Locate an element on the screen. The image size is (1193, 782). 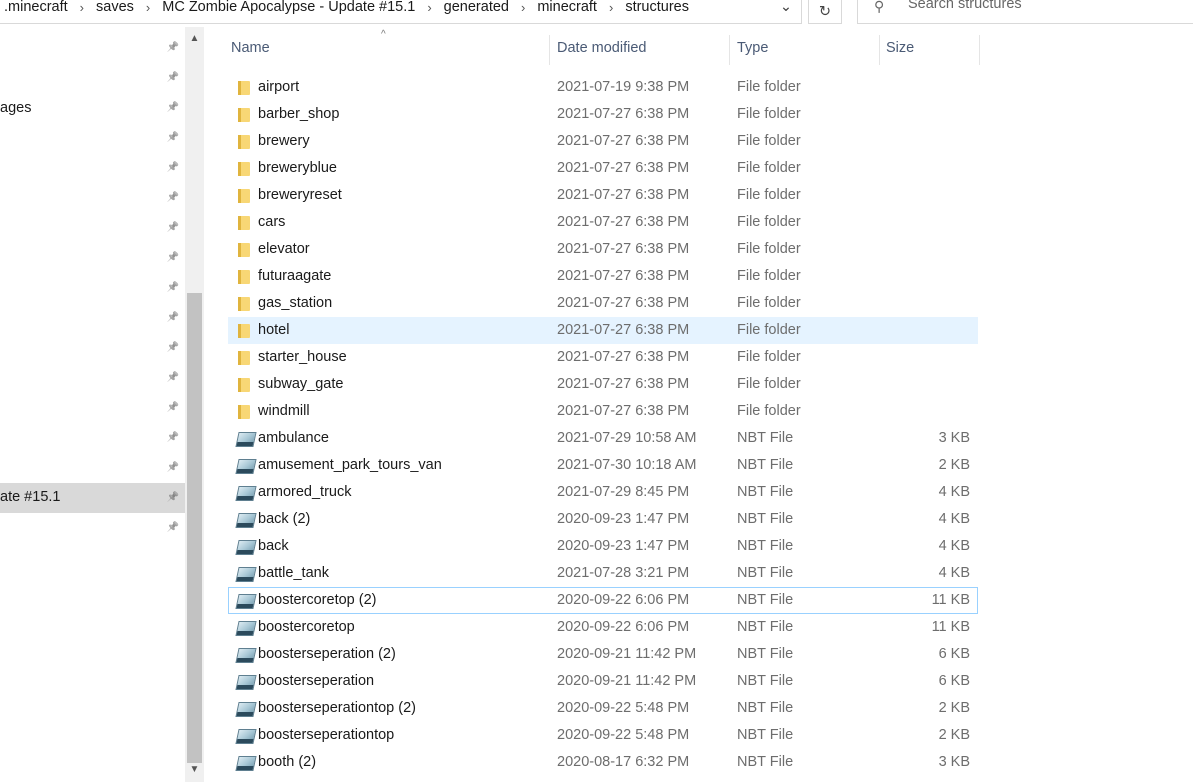
file-row: elevator 2021-07-27 6:38 PM File folder is located at coordinates (603, 249).